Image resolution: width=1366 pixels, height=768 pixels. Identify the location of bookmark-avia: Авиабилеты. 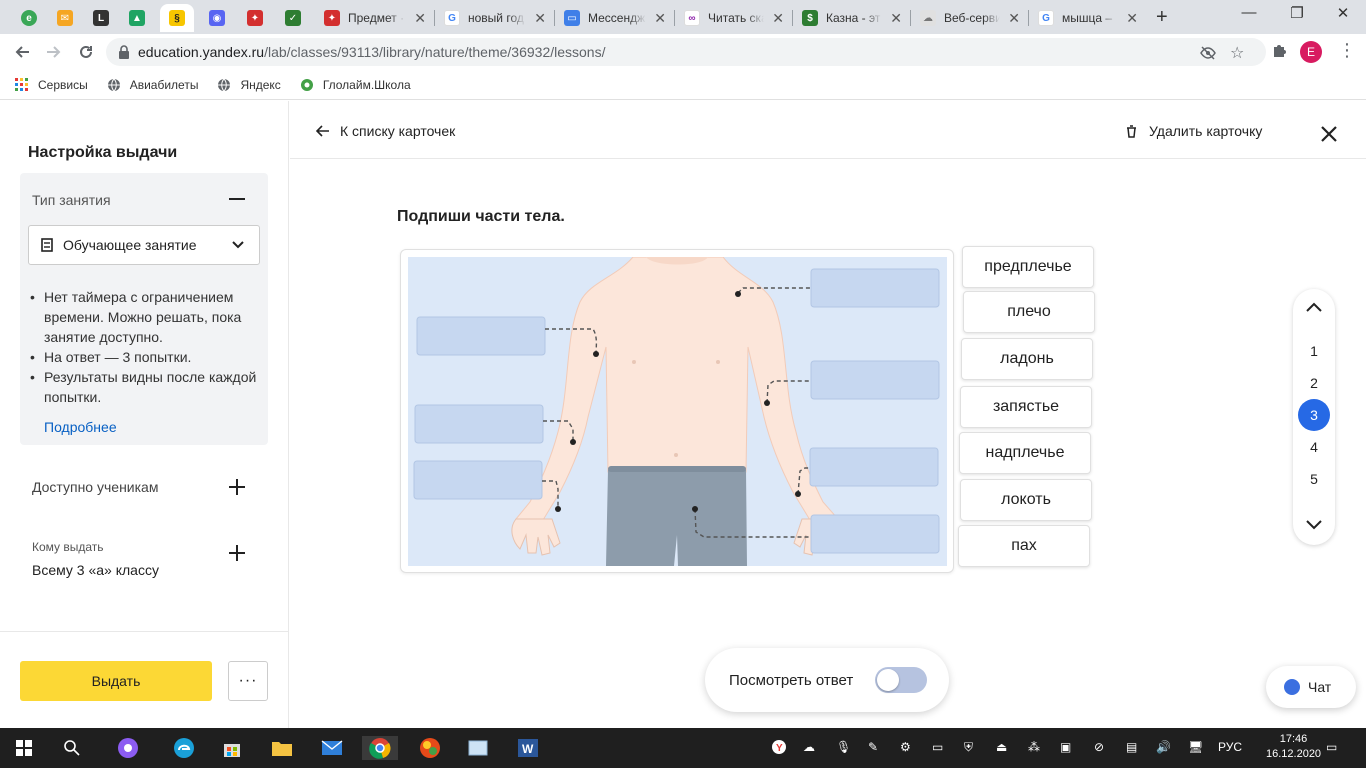
(152, 85).